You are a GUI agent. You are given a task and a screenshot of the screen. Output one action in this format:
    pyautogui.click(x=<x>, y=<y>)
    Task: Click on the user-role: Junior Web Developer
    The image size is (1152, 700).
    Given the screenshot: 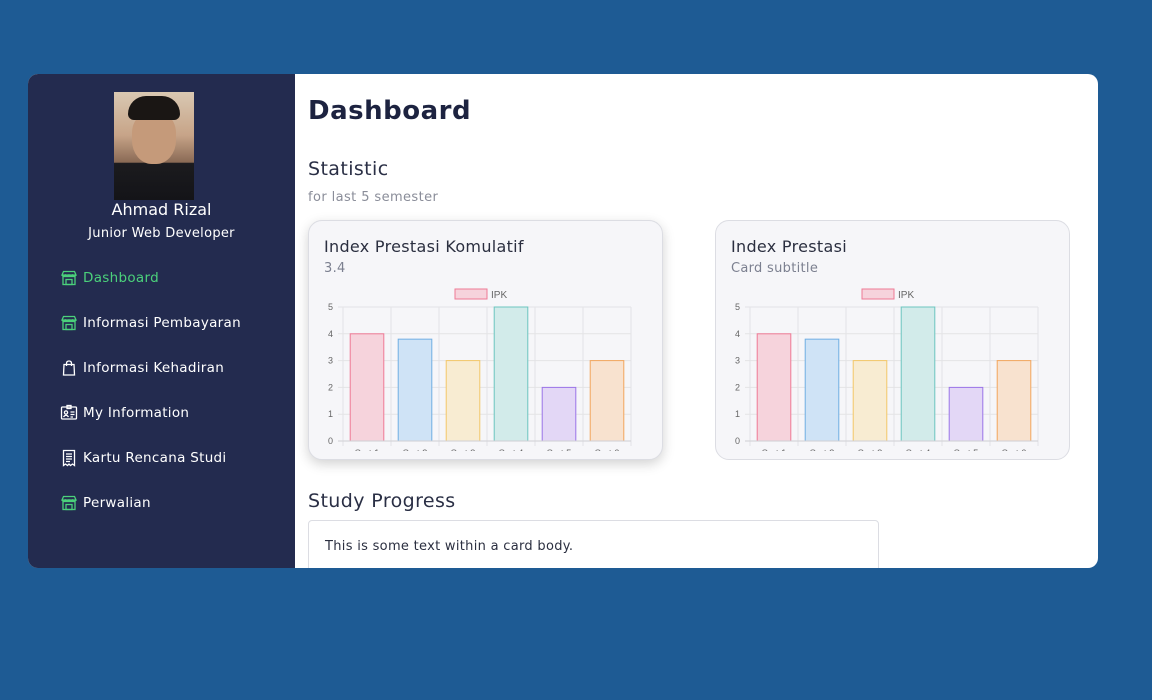 What is the action you would take?
    pyautogui.click(x=161, y=233)
    